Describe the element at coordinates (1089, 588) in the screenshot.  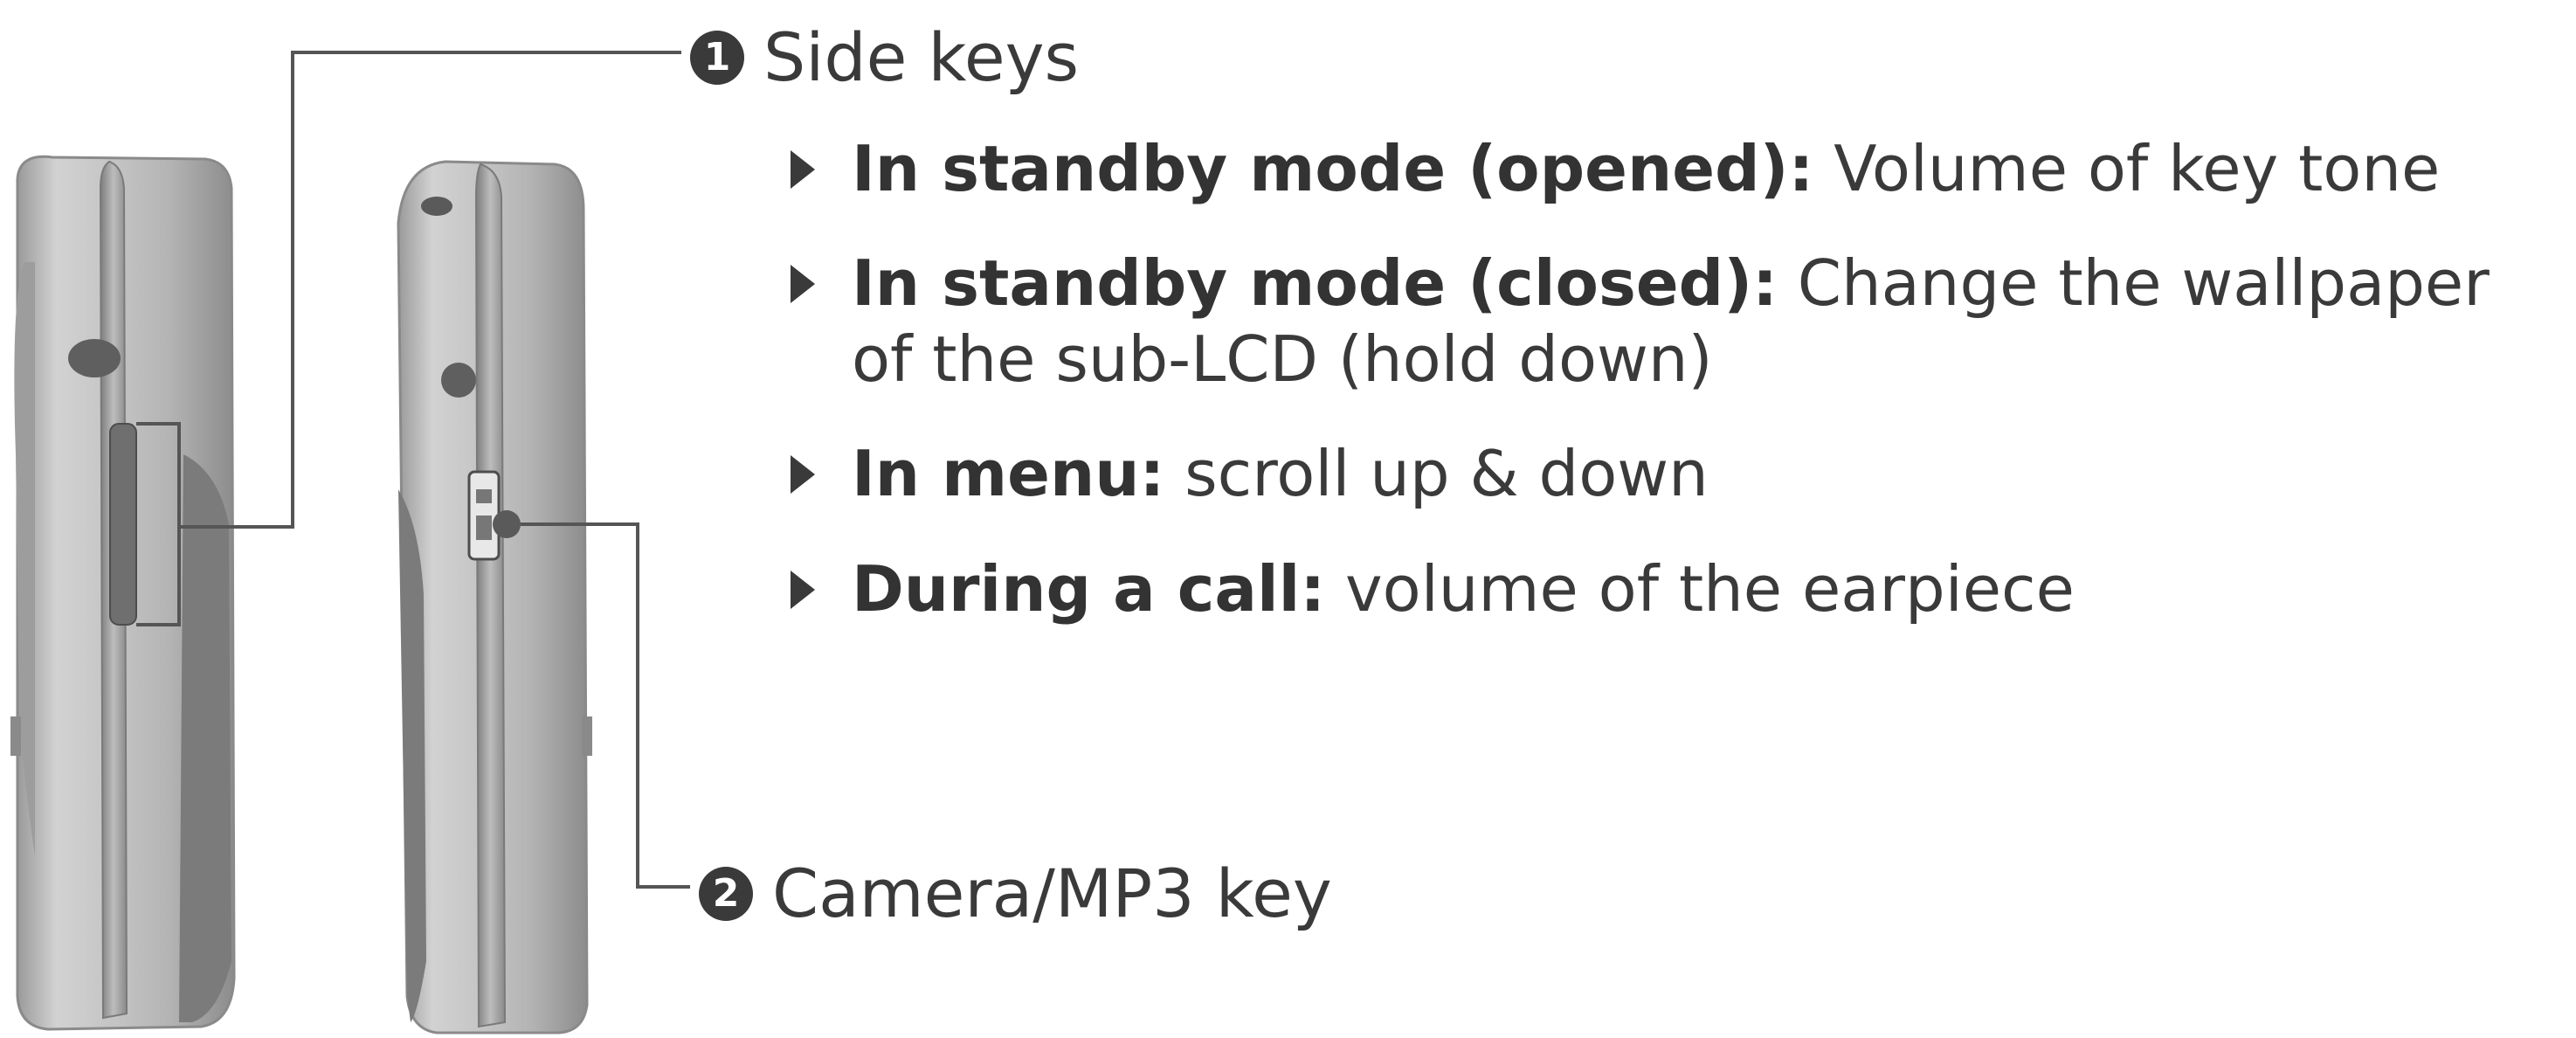
I see `list-item-heading: During a call:` at that location.